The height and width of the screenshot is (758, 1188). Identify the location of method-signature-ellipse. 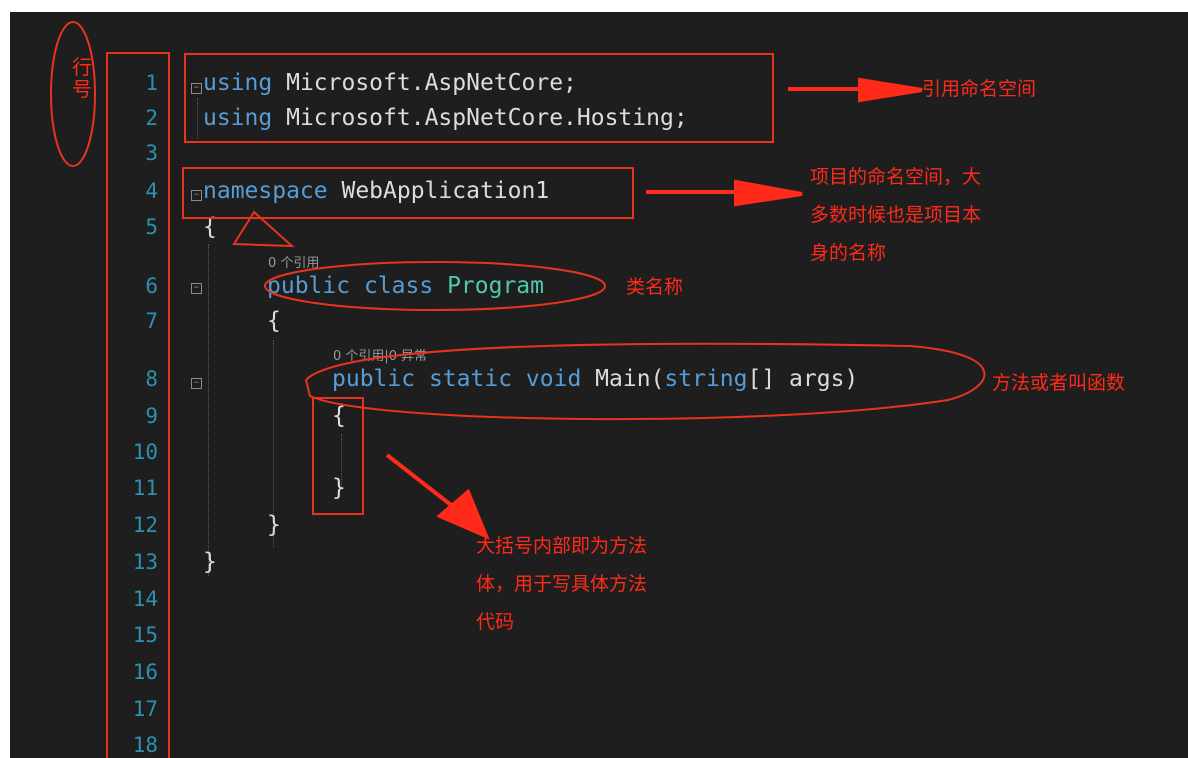
(645, 381).